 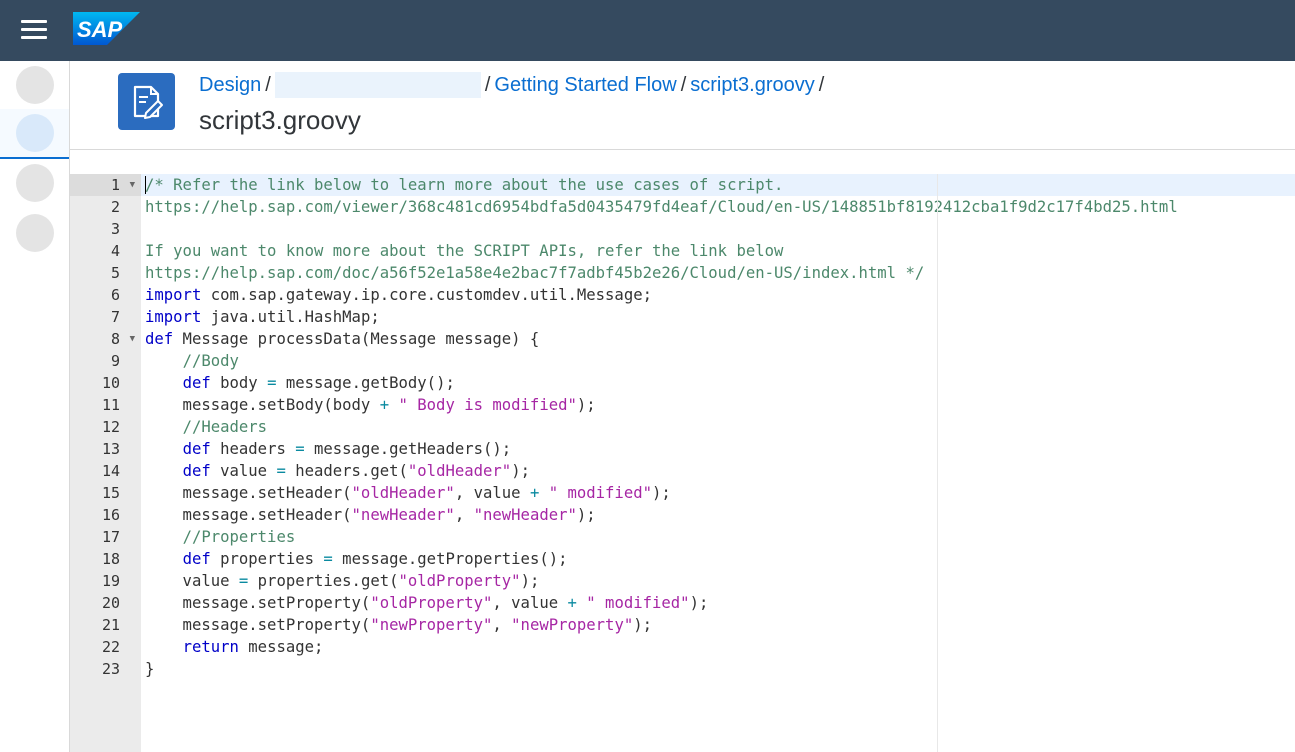 What do you see at coordinates (105, 405) in the screenshot?
I see `line-number: 11` at bounding box center [105, 405].